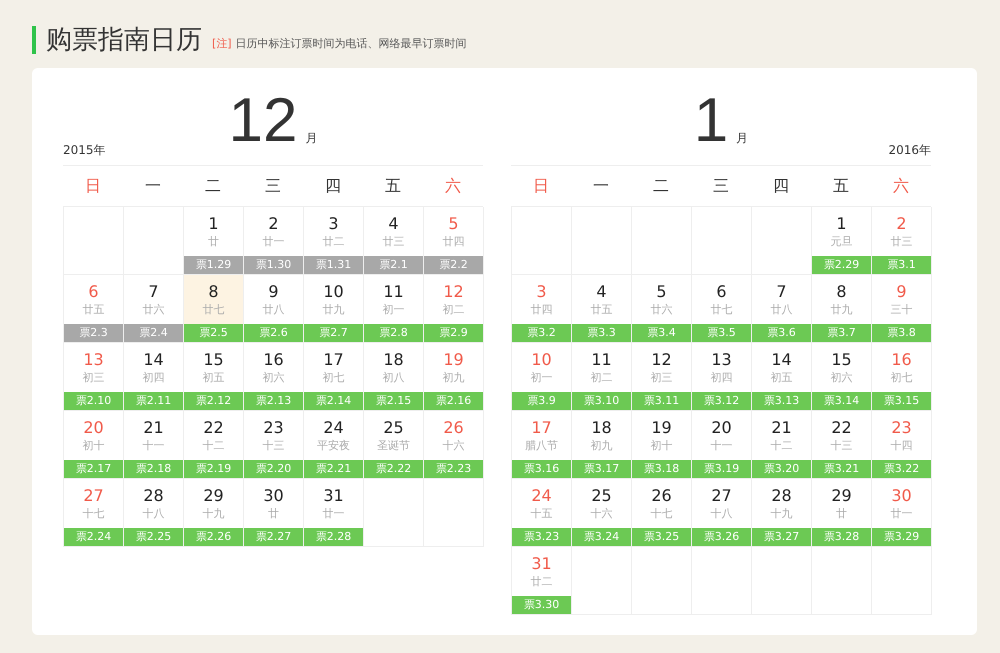  What do you see at coordinates (214, 513) in the screenshot?
I see `day-cell: 29 十九 票2.26` at bounding box center [214, 513].